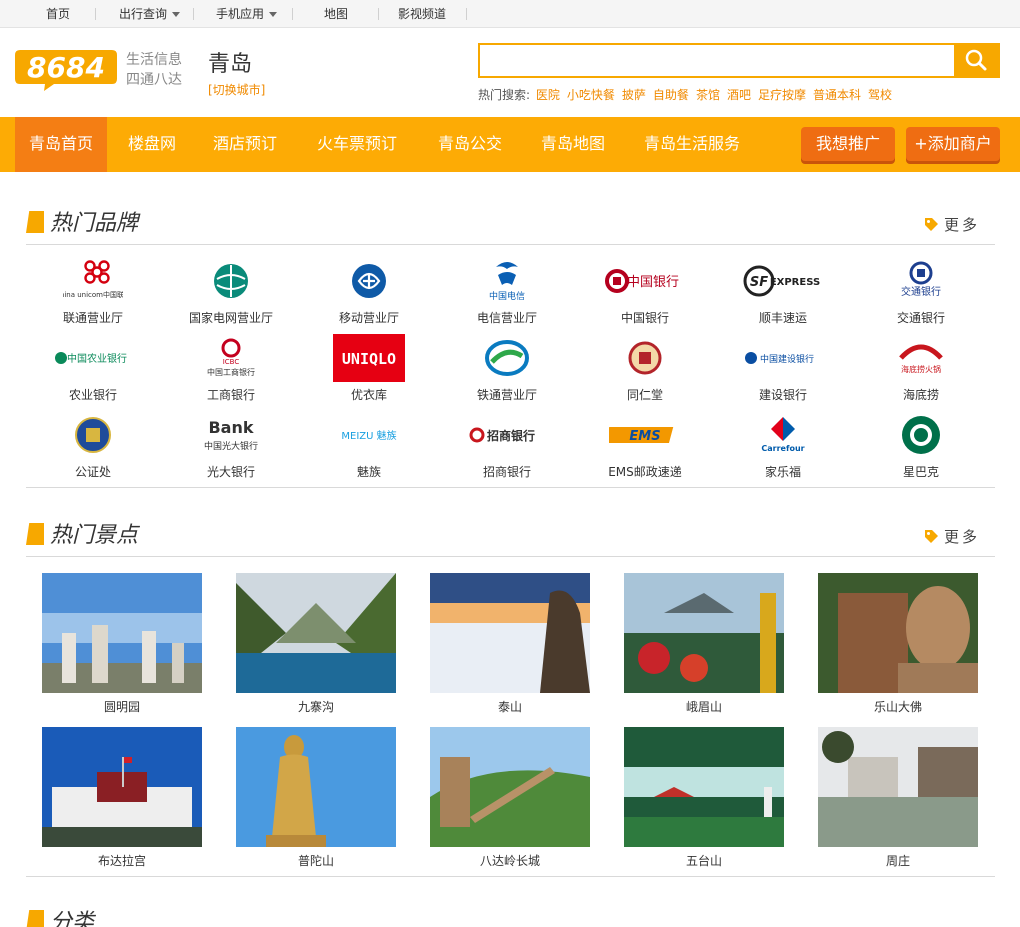 The width and height of the screenshot is (1020, 927). I want to click on nav-item-train-tickets: 火车票预订, so click(357, 144).